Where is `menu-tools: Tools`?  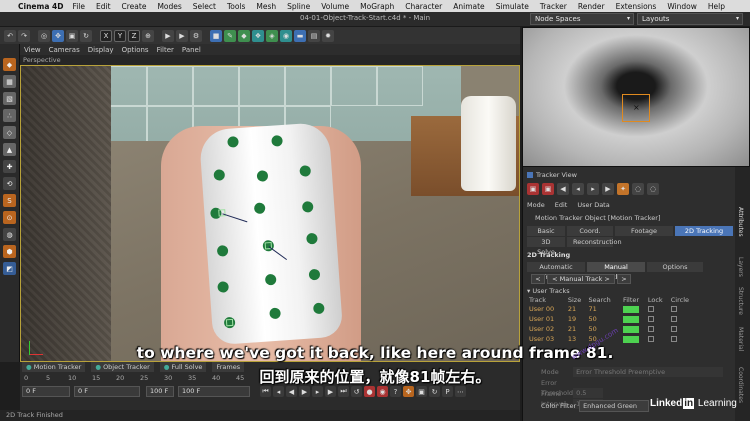
menu-tools: Tools is located at coordinates (236, 6).